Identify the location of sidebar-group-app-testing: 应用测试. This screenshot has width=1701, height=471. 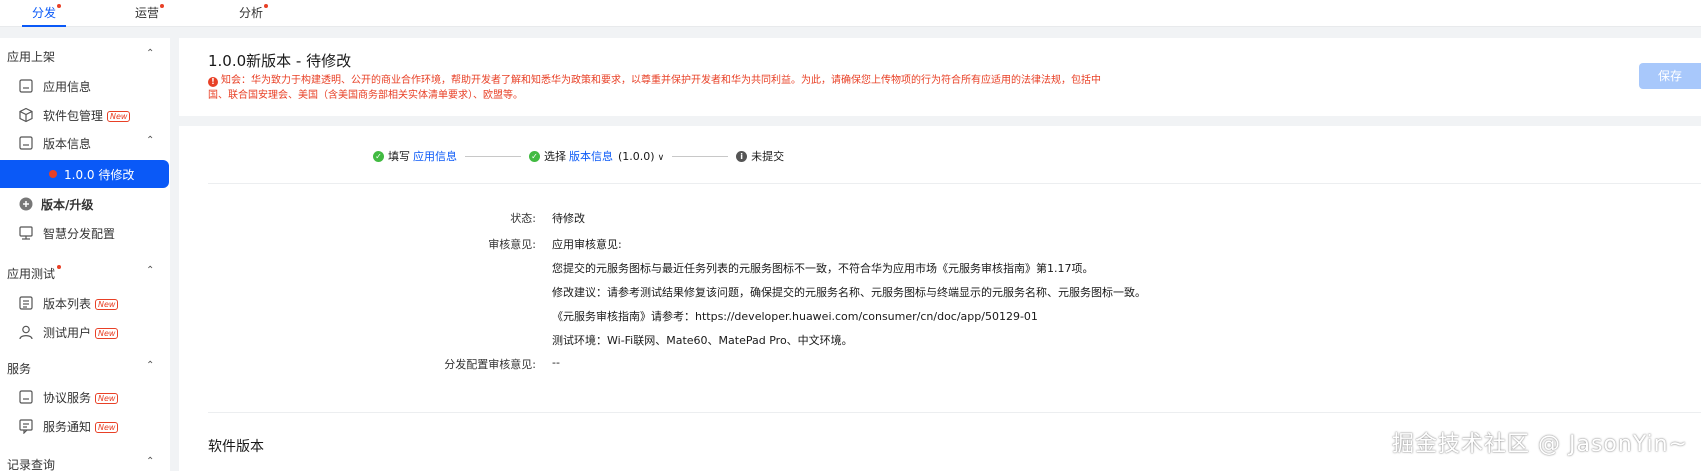
(34, 273).